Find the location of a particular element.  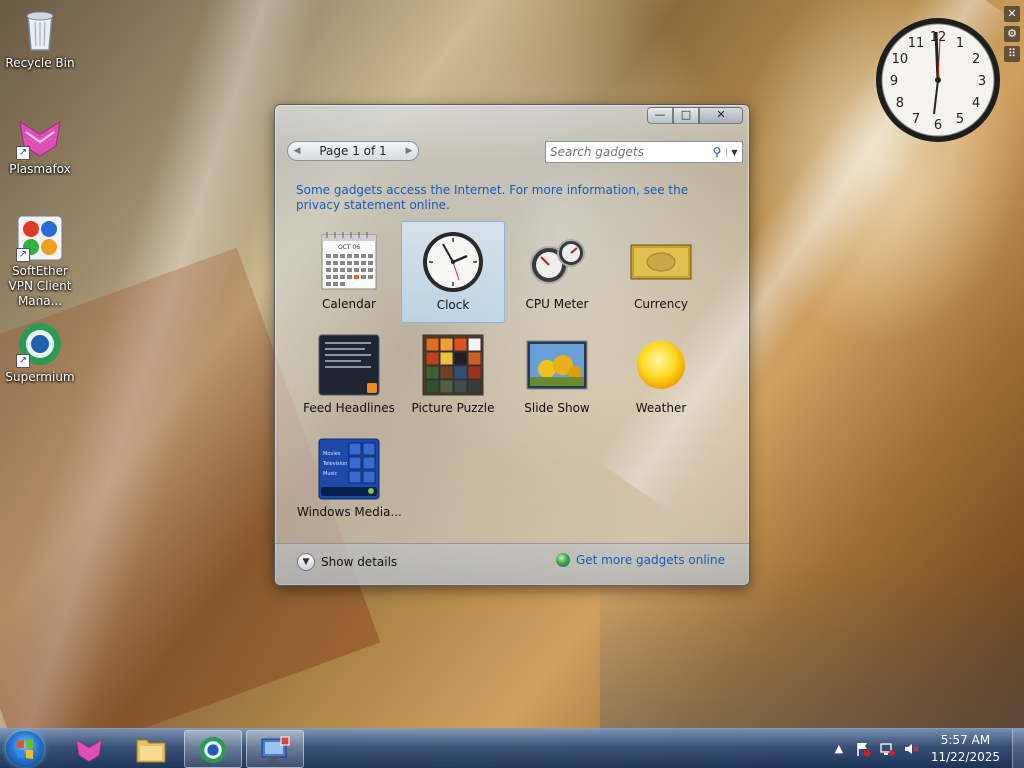

minimize-button: — is located at coordinates (660, 115).